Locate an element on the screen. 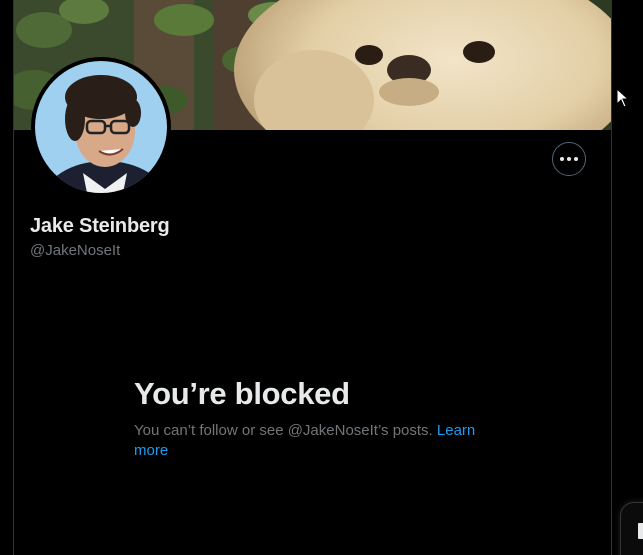  more-options-icon is located at coordinates (569, 159).